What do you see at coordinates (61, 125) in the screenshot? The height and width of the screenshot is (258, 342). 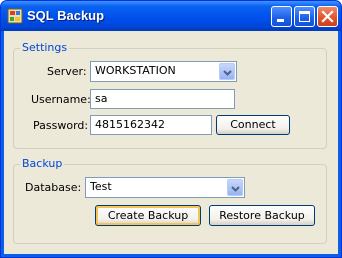 I see `password-label: Password:` at bounding box center [61, 125].